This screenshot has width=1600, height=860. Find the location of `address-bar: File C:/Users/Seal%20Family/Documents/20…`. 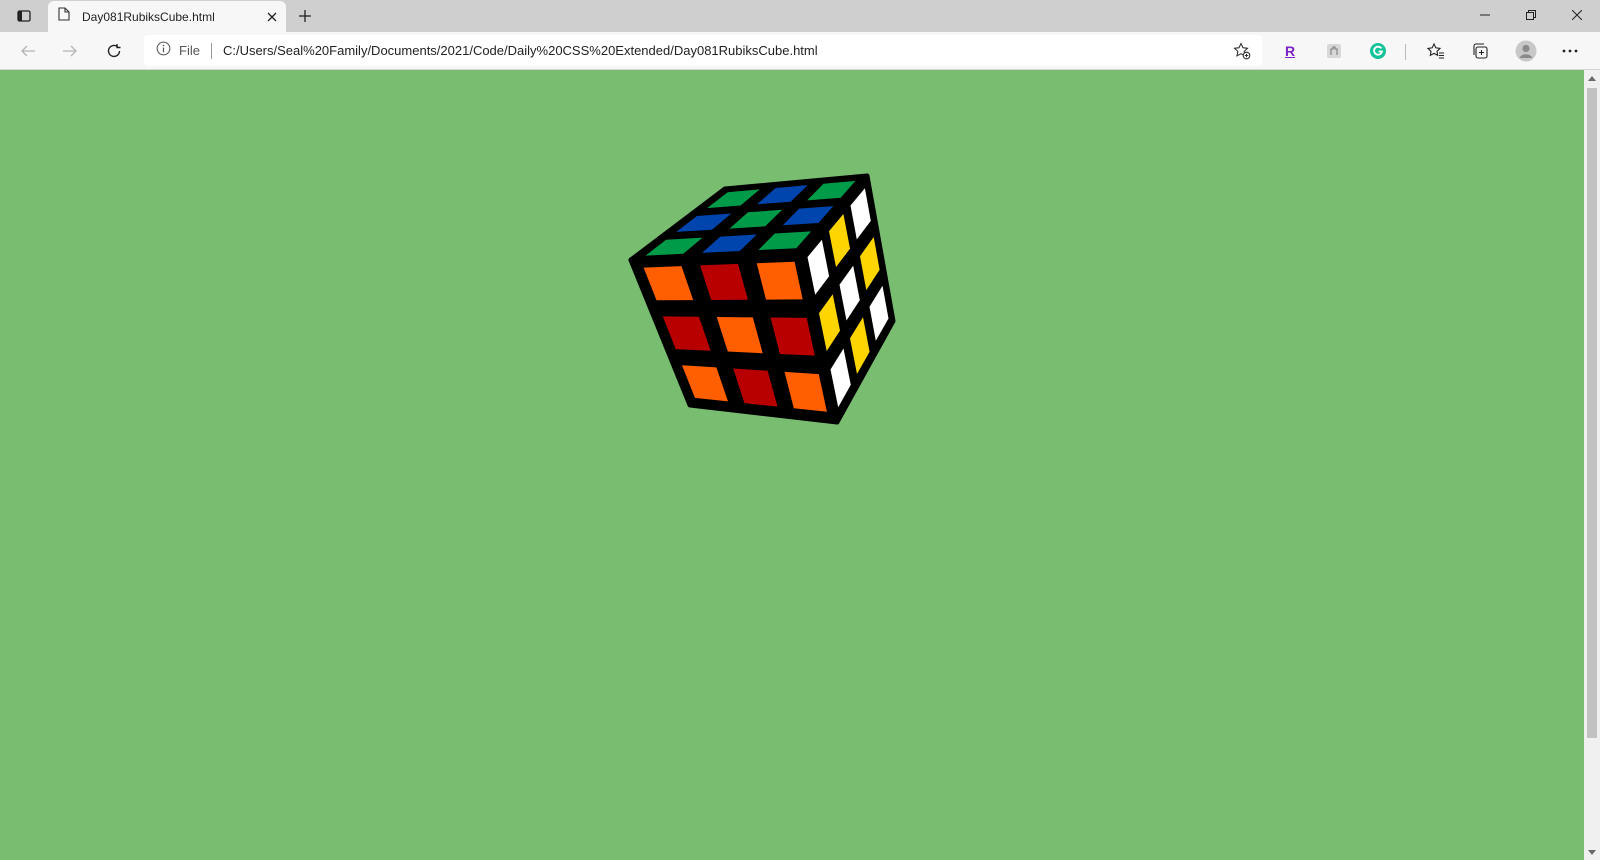

address-bar: File C:/Users/Seal%20Family/Documents/20… is located at coordinates (703, 50).